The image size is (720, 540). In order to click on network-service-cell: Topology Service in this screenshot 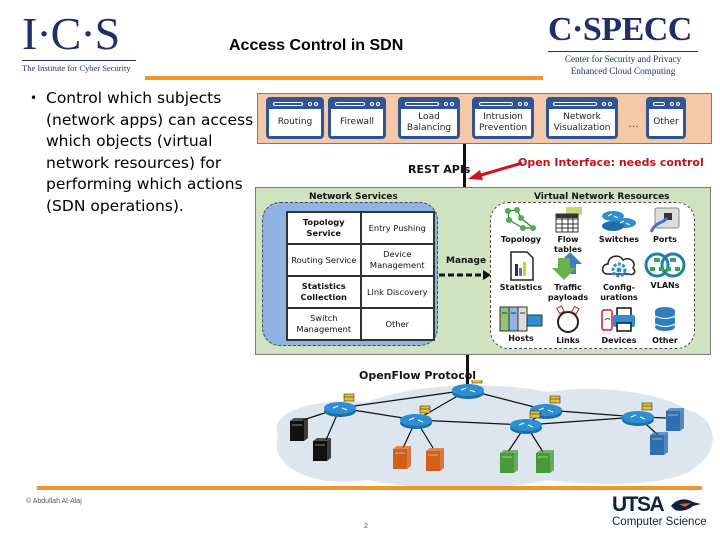, I will do `click(324, 228)`.